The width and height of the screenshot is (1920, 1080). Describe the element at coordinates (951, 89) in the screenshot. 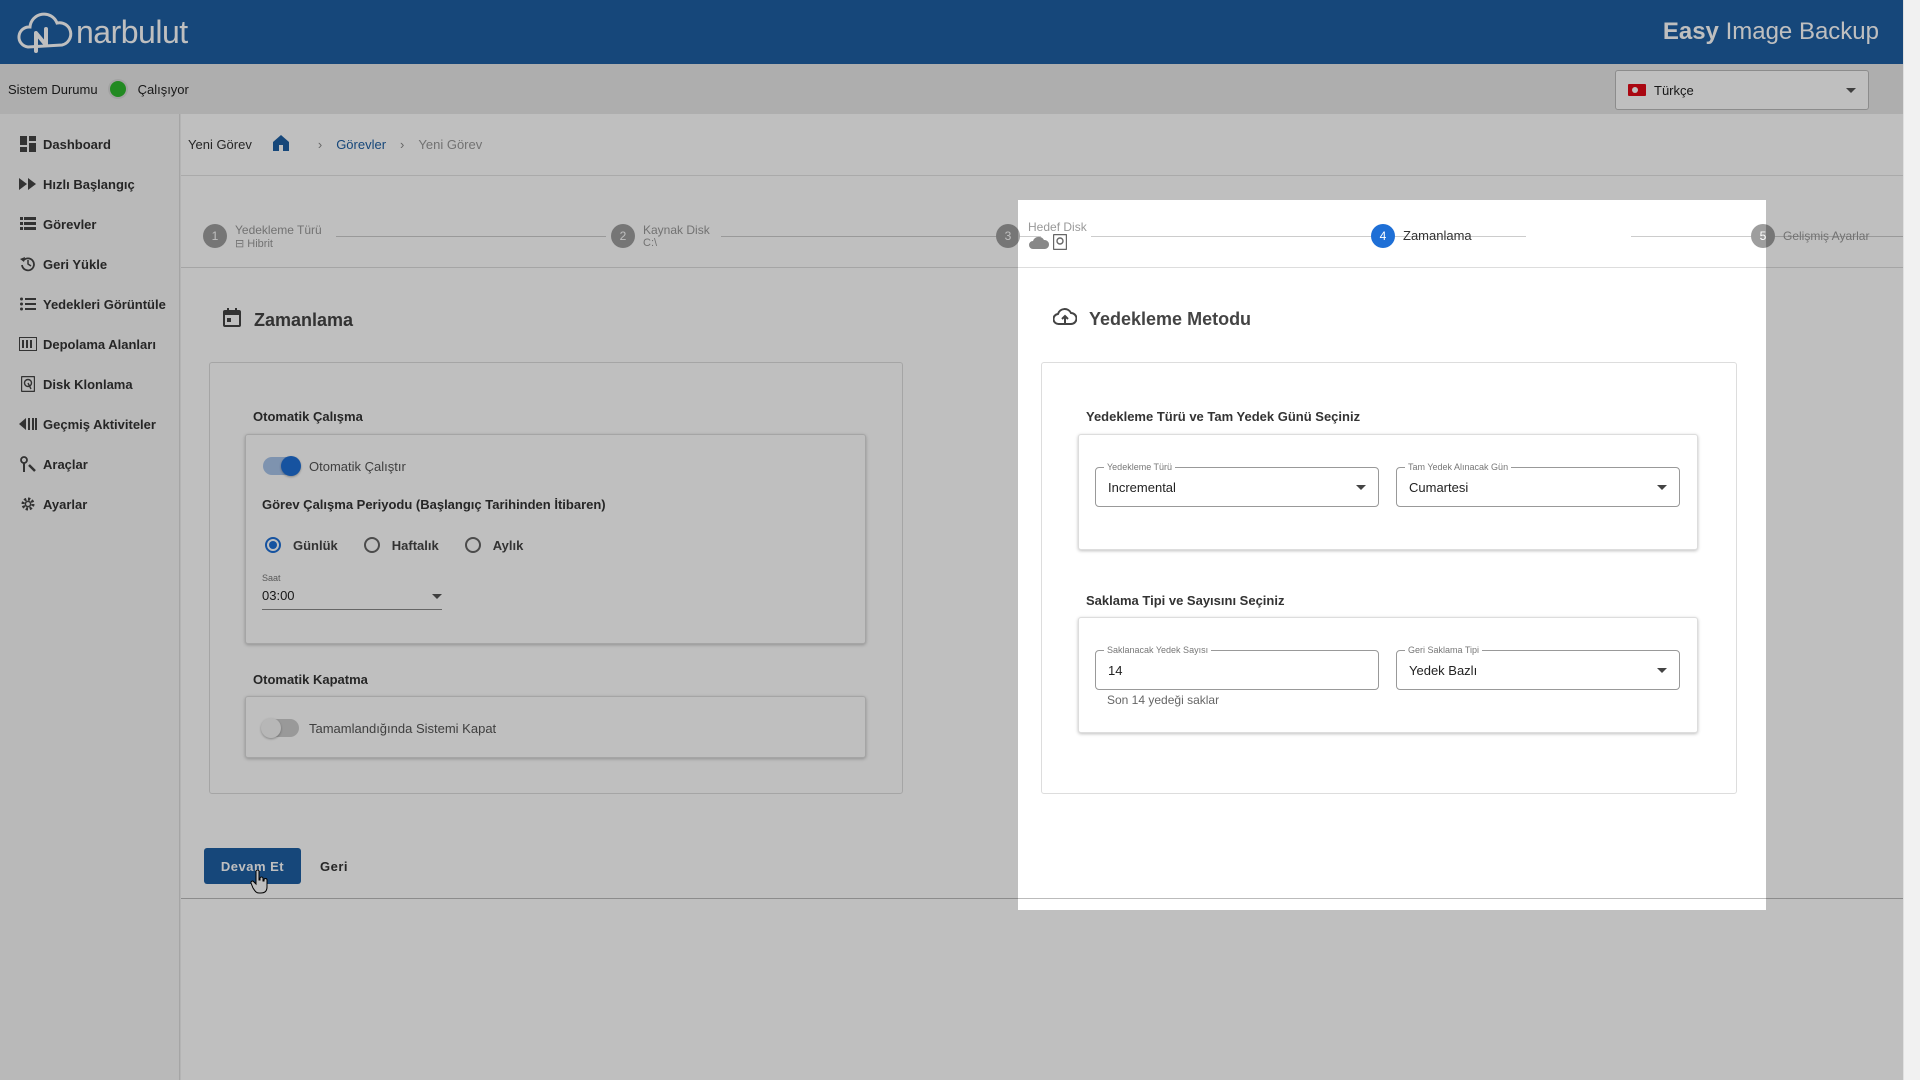

I see `status-bar: Sistem Durumu Çalışıyor Türkçe` at that location.